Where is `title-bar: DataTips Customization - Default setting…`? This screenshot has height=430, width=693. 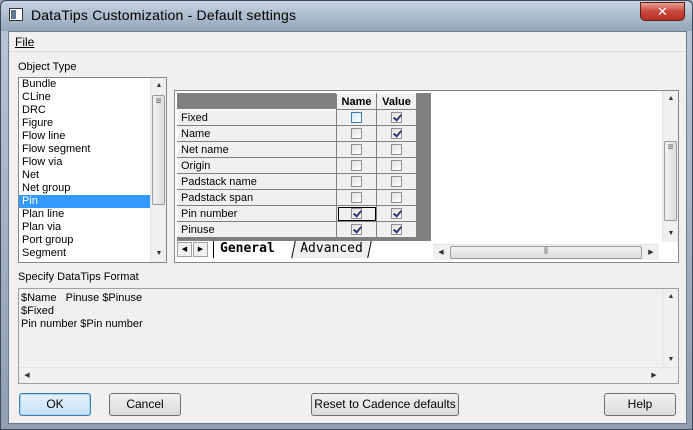
title-bar: DataTips Customization - Default setting… is located at coordinates (346, 16).